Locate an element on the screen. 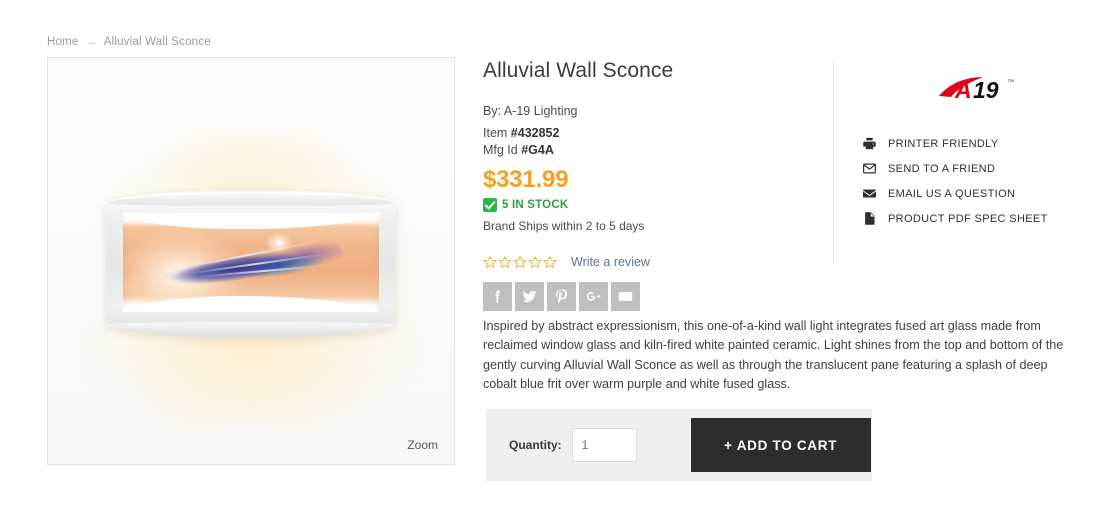  document-icon is located at coordinates (869, 218).